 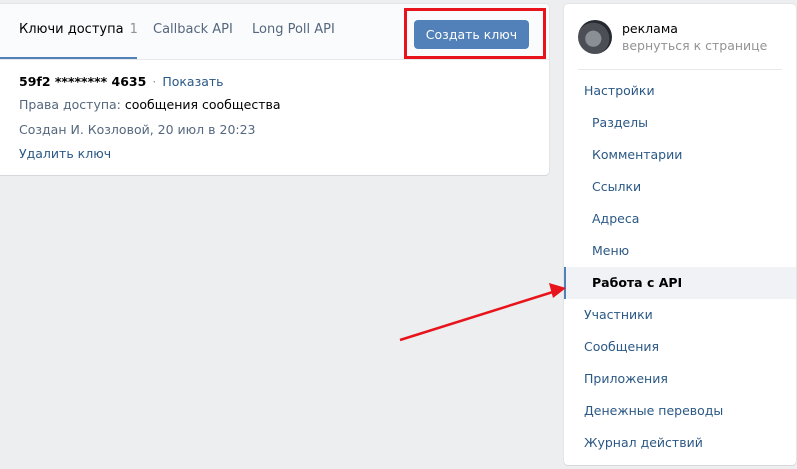 I want to click on tab-access-keys: Ключи доступа 1, so click(x=78, y=29).